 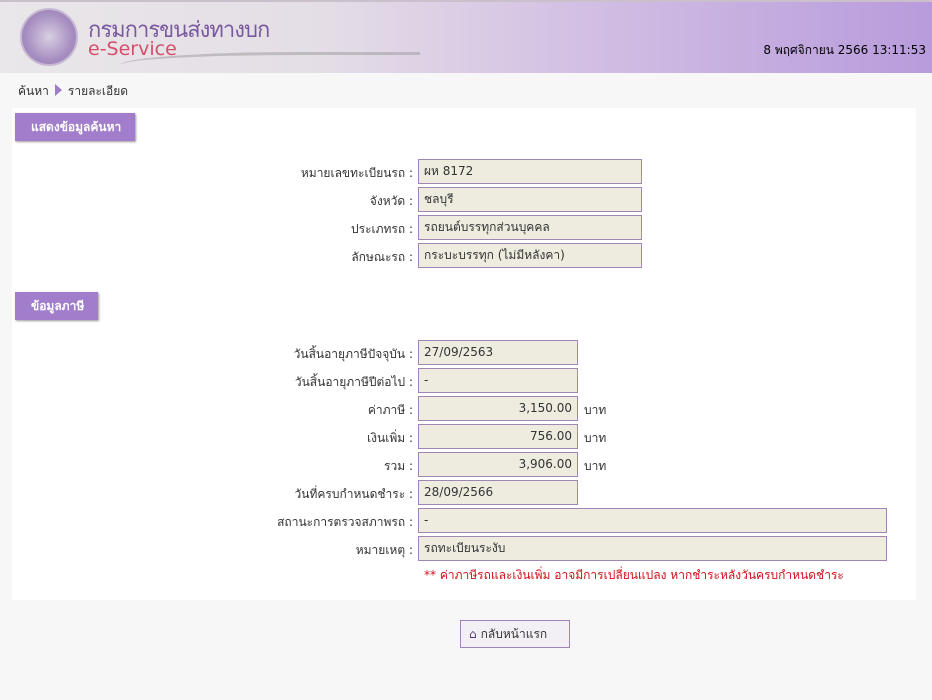 I want to click on field-value: 3,906.00, so click(x=498, y=464).